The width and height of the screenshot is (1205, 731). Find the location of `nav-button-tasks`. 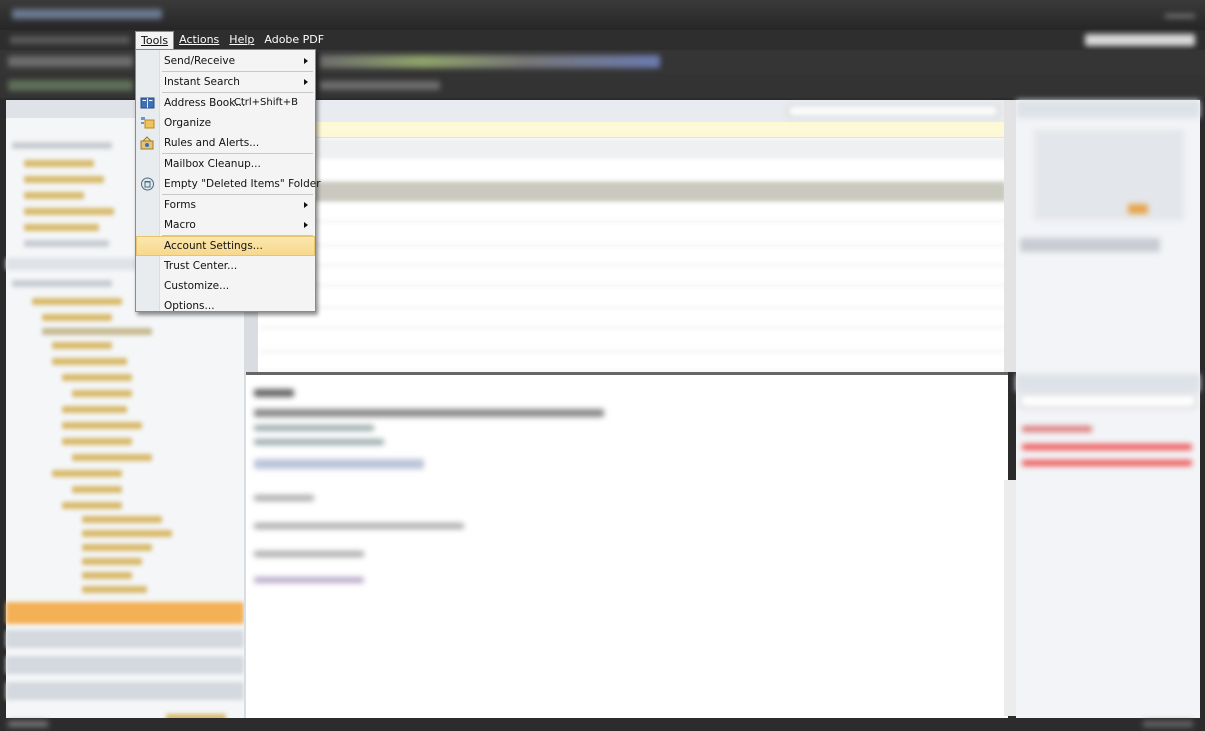

nav-button-tasks is located at coordinates (125, 691).